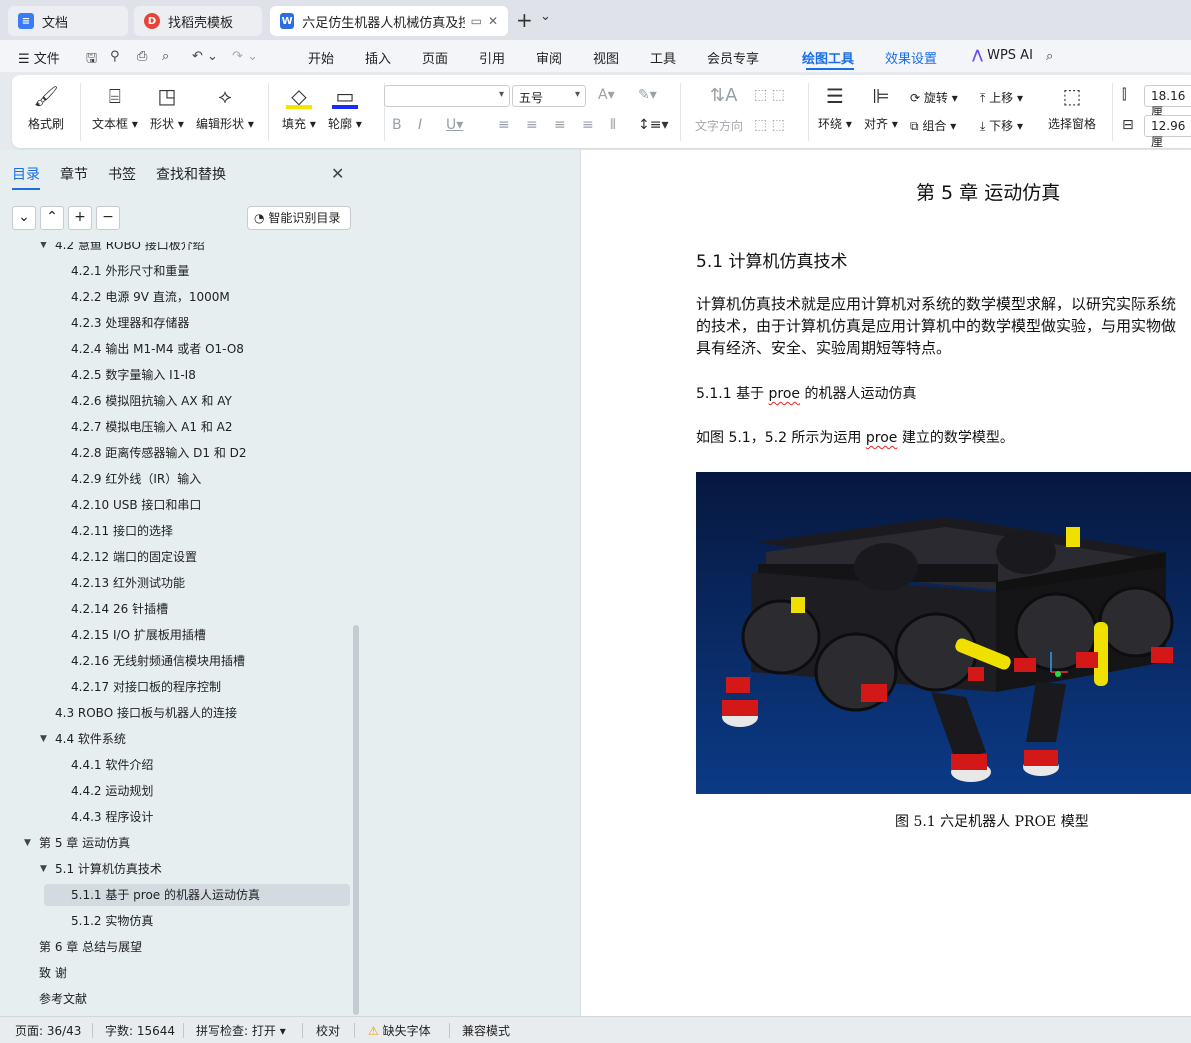 This screenshot has height=1043, width=1191. I want to click on smart-toc-button: ◔ 智能识别目录, so click(299, 218).